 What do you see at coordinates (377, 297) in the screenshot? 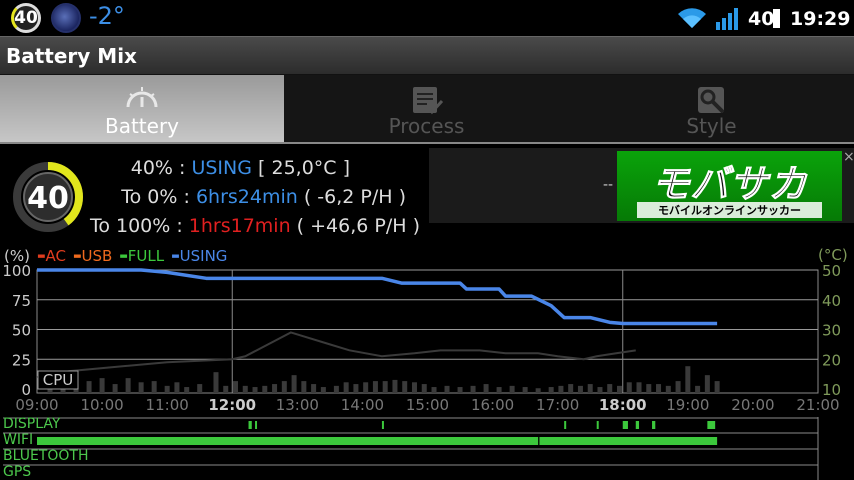
I see `battery-level-line` at bounding box center [377, 297].